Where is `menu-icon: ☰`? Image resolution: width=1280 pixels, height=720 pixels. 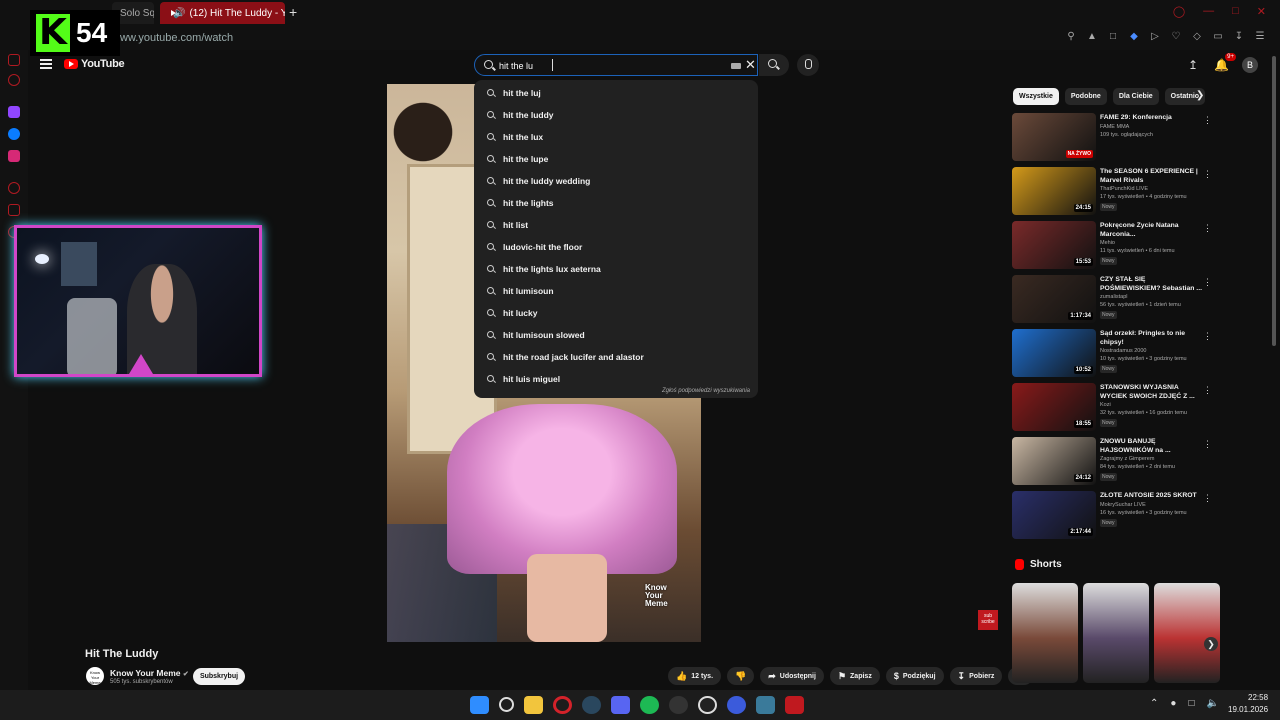
menu-icon: ☰ is located at coordinates (1260, 37).